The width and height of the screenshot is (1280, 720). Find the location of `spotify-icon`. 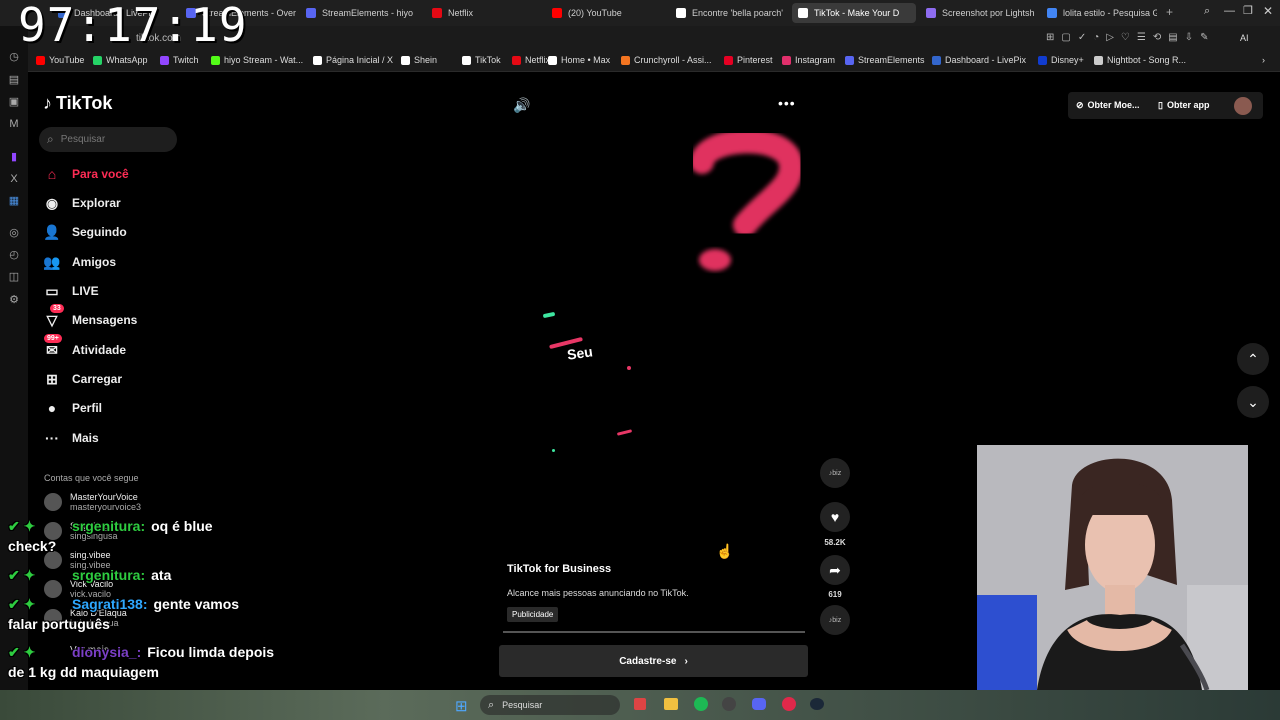

spotify-icon is located at coordinates (701, 704).